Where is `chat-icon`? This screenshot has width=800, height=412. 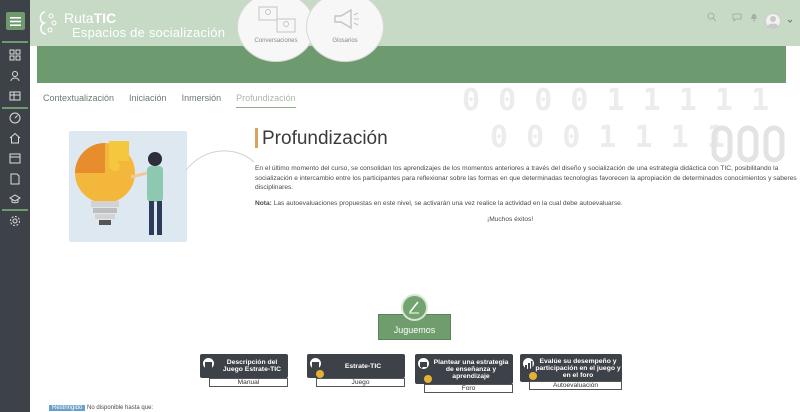 chat-icon is located at coordinates (423, 365).